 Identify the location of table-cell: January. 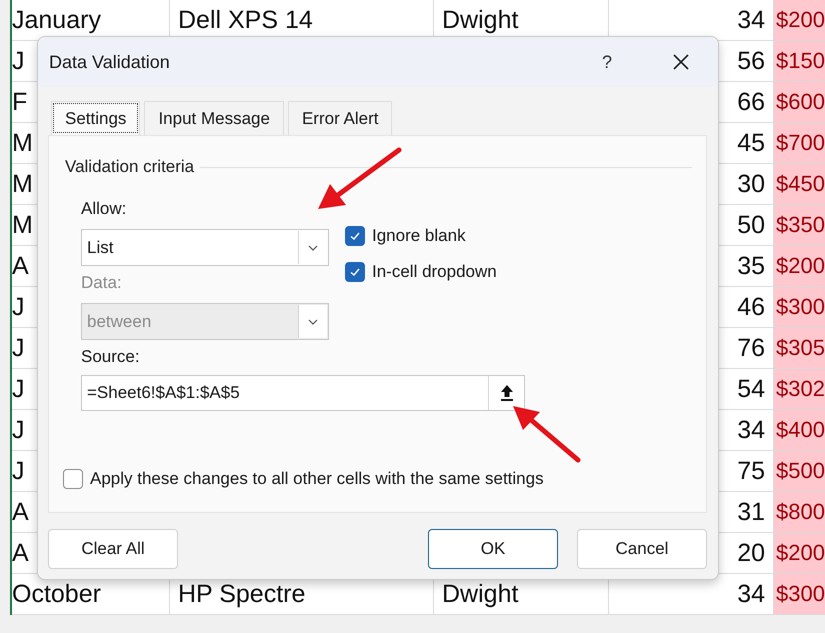
(56, 20).